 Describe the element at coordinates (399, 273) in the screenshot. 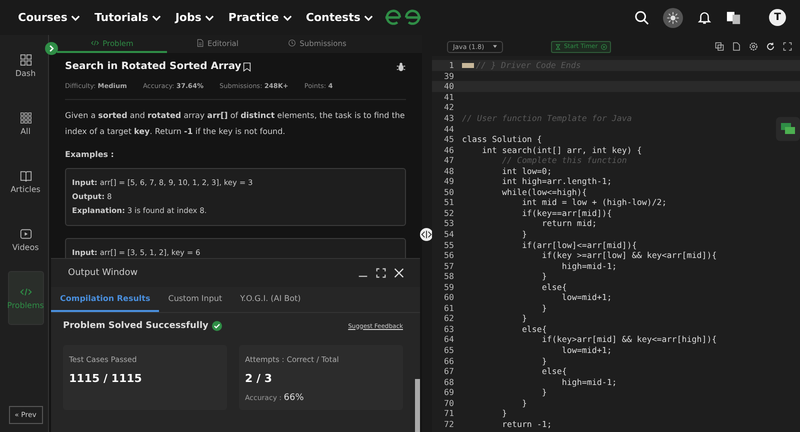

I see `close-icon` at that location.